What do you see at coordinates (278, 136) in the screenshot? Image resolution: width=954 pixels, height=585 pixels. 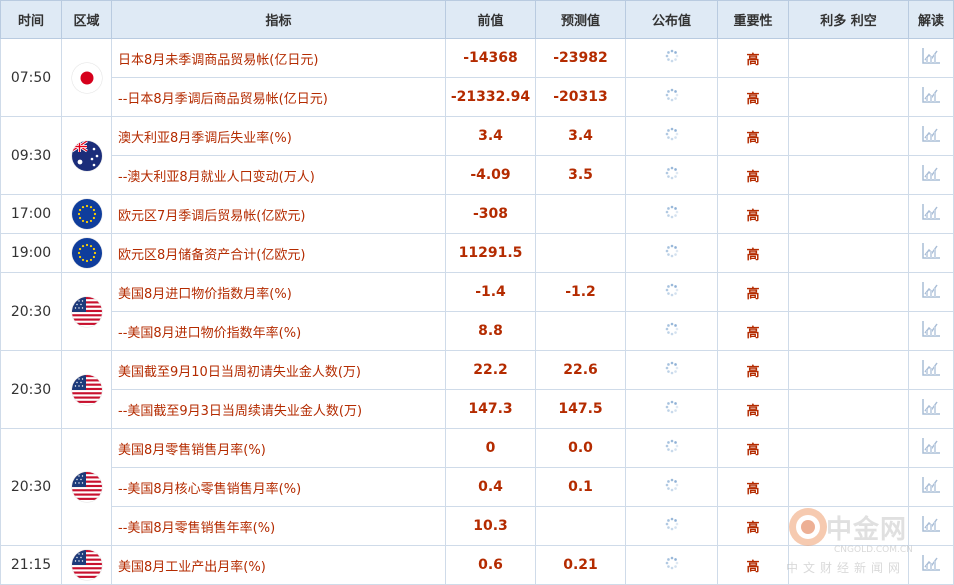 I see `indicator-name: 澳大利亚8月季调后失业率(%)` at bounding box center [278, 136].